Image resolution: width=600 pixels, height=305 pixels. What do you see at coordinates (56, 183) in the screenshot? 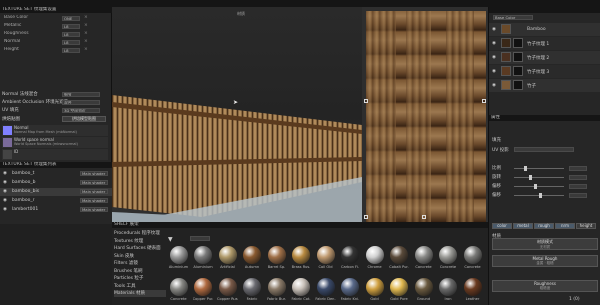
I see `texture-set-row: ◉ bamboo_b Main shader` at bounding box center [56, 183].